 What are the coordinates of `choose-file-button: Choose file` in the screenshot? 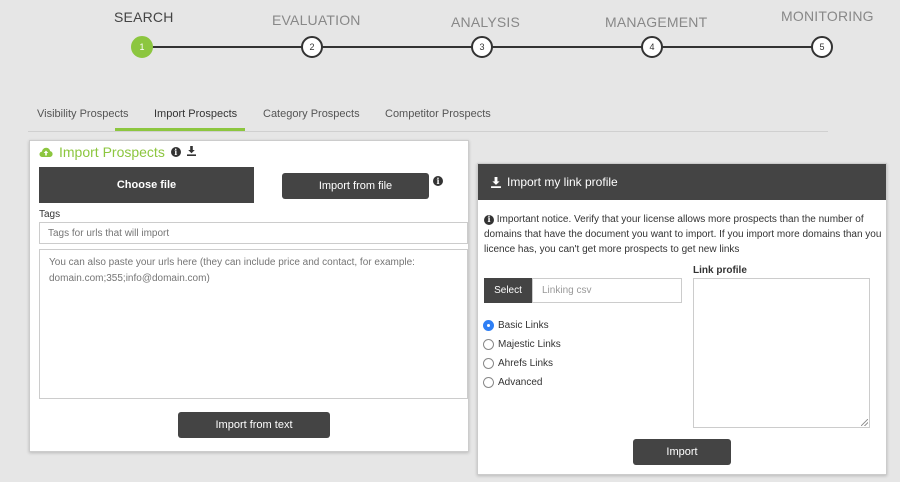 It's located at (146, 185).